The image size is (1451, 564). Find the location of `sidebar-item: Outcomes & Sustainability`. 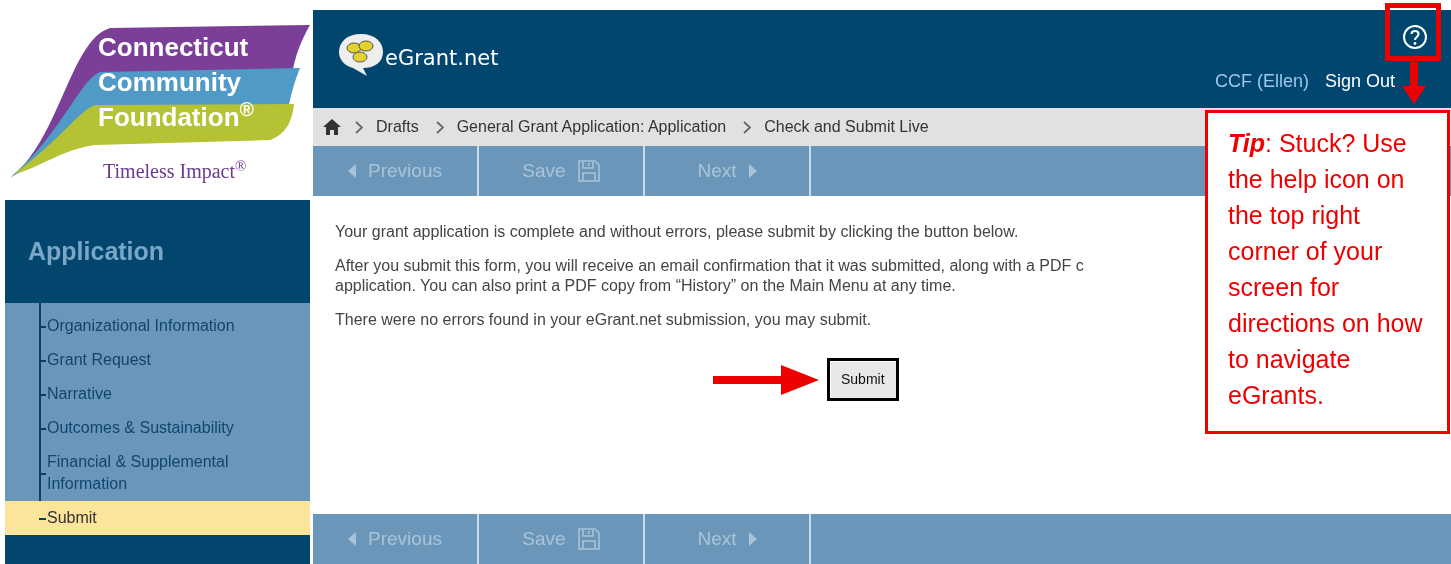

sidebar-item: Outcomes & Sustainability is located at coordinates (157, 428).